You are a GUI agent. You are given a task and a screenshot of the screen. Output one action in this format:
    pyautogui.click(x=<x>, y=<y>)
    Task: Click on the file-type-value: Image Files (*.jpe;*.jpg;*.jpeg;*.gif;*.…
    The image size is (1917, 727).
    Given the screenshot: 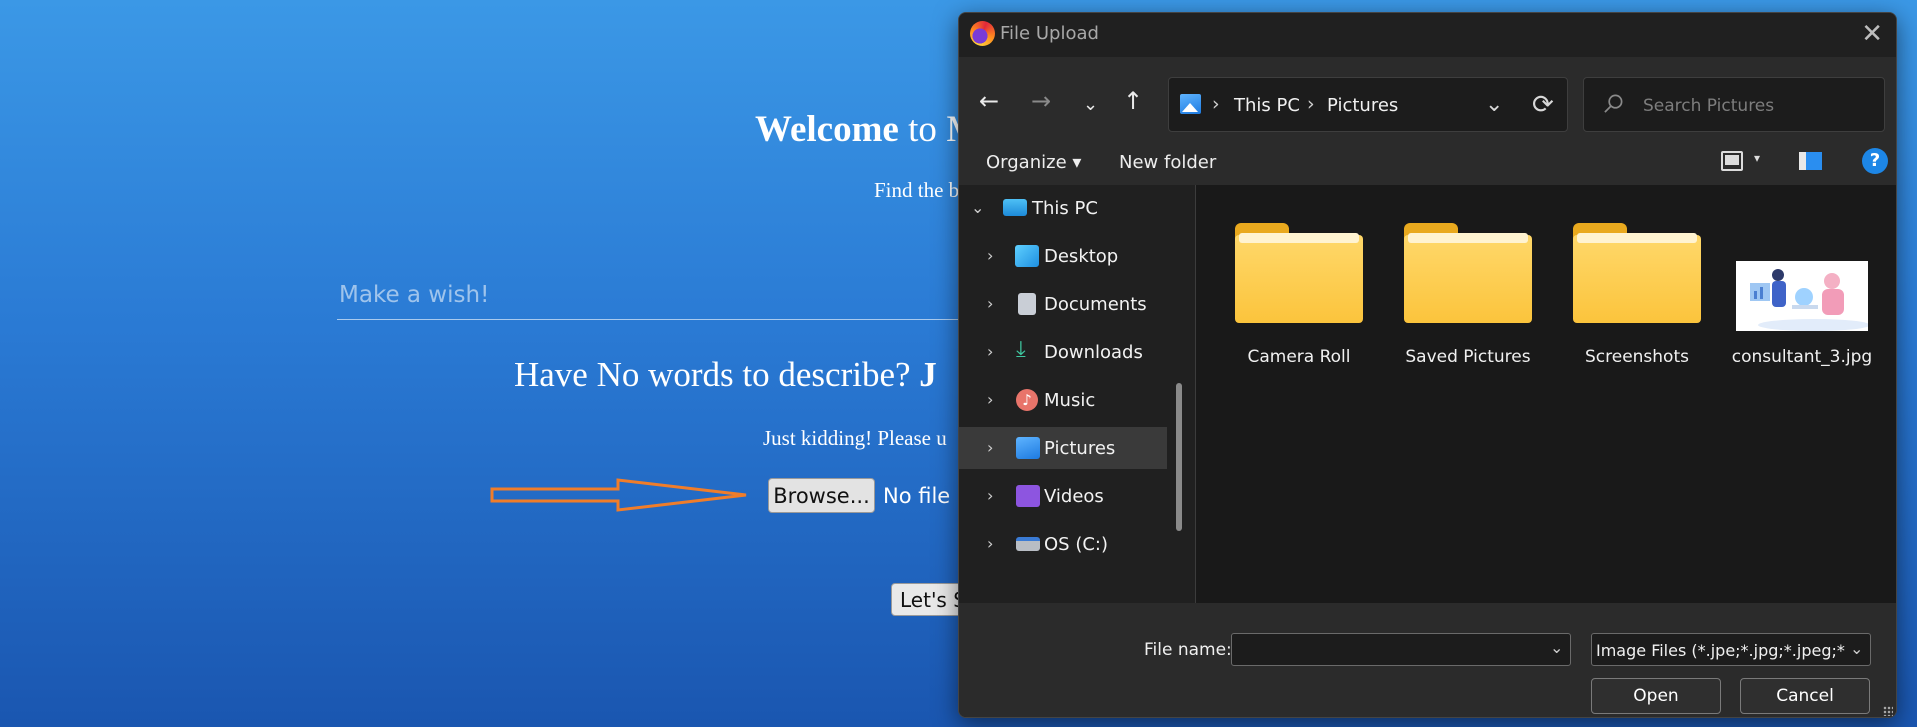 What is the action you would take?
    pyautogui.click(x=1721, y=650)
    